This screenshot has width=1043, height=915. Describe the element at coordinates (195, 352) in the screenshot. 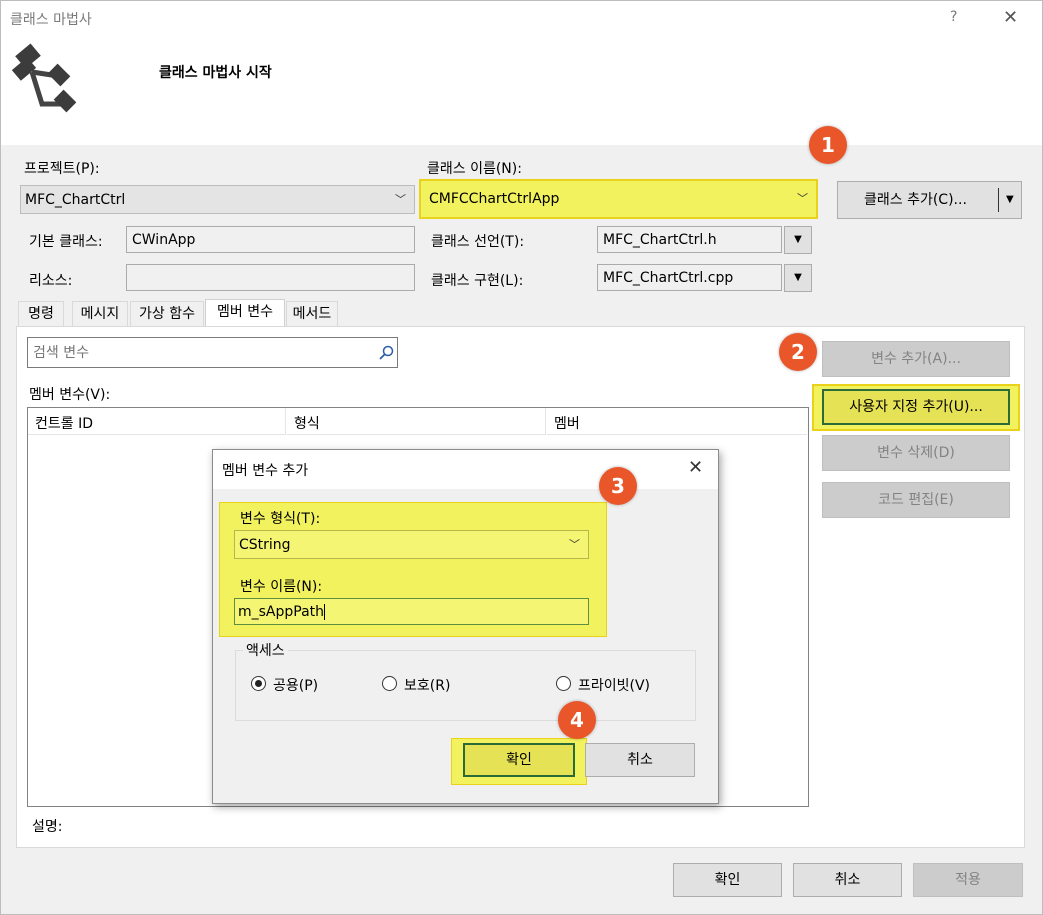

I see `search-input-text` at that location.